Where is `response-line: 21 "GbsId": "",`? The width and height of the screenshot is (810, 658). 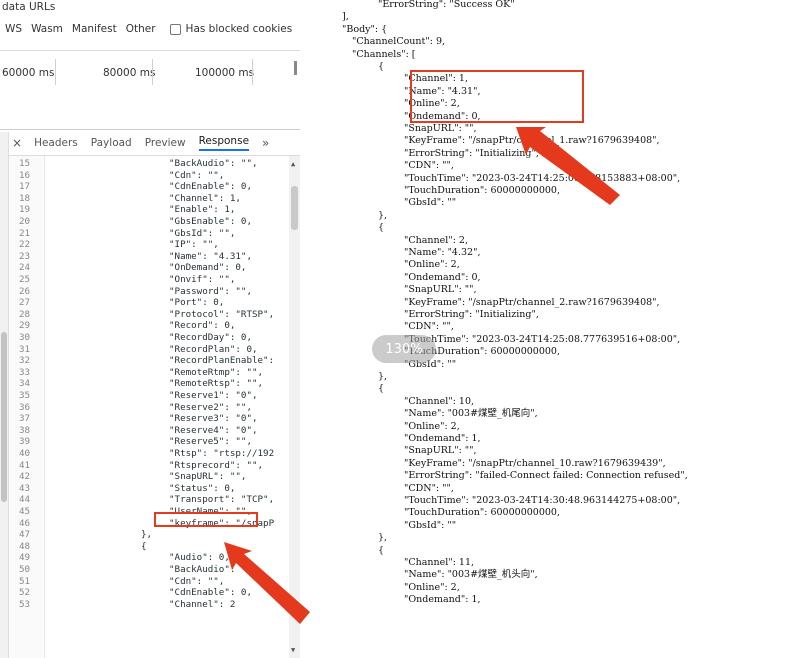
response-line: 21 "GbsId": "", is located at coordinates (149, 234).